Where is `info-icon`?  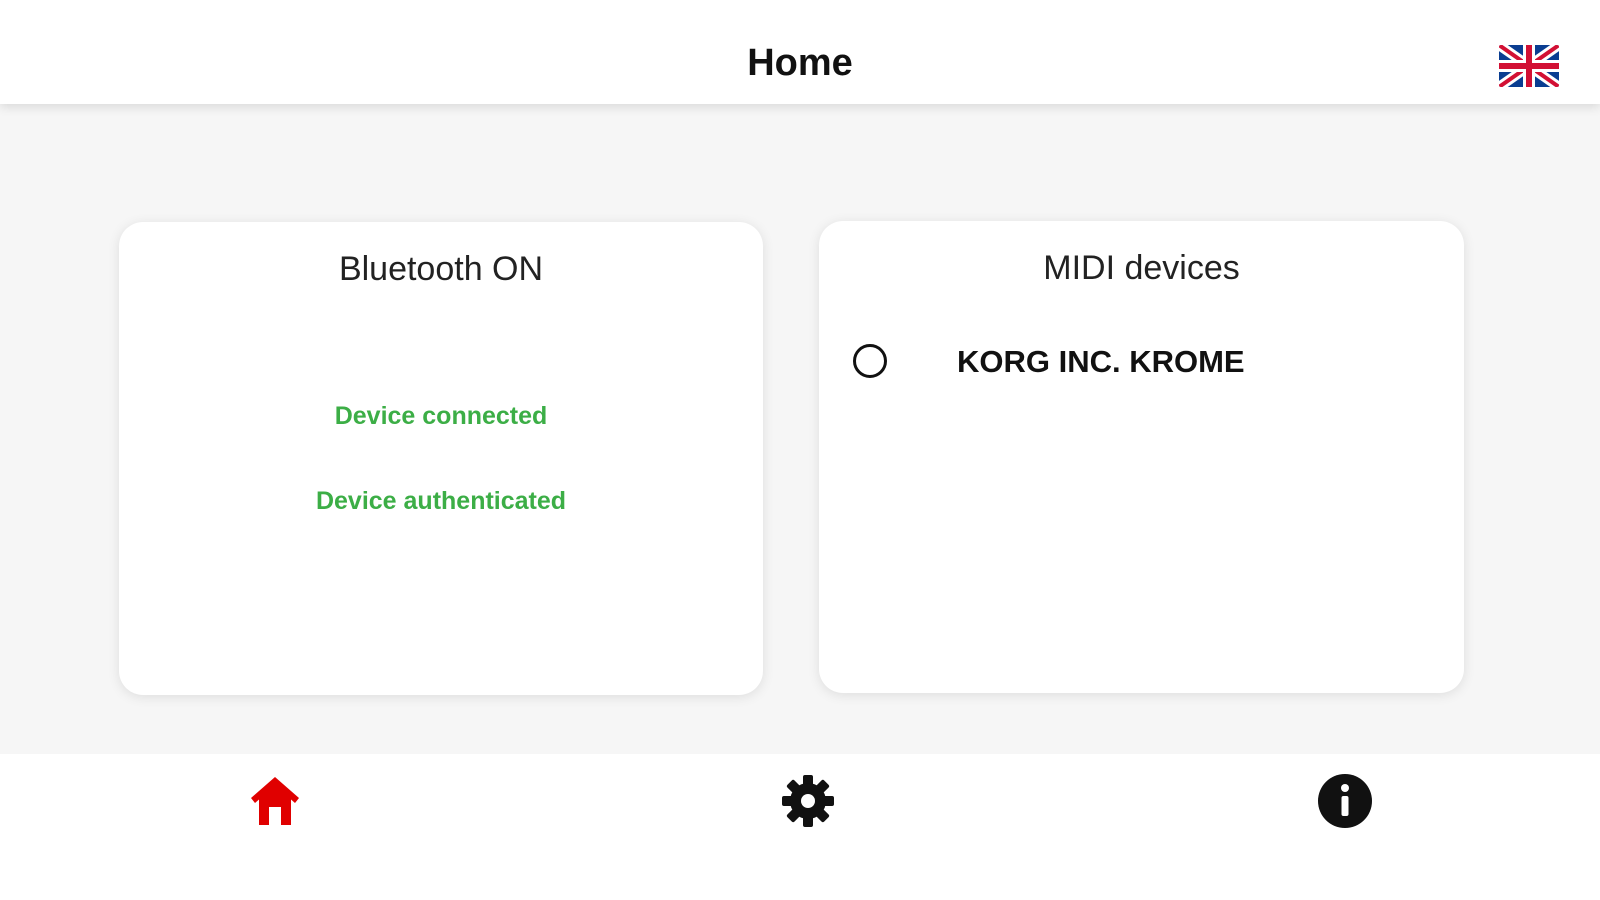
info-icon is located at coordinates (1345, 801).